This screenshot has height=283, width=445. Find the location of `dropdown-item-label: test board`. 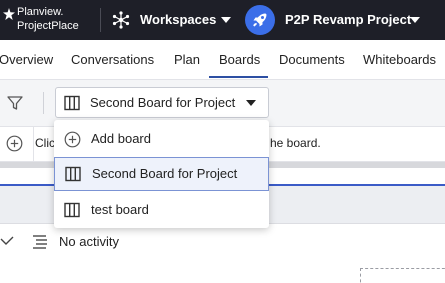

dropdown-item-label: test board is located at coordinates (120, 209).